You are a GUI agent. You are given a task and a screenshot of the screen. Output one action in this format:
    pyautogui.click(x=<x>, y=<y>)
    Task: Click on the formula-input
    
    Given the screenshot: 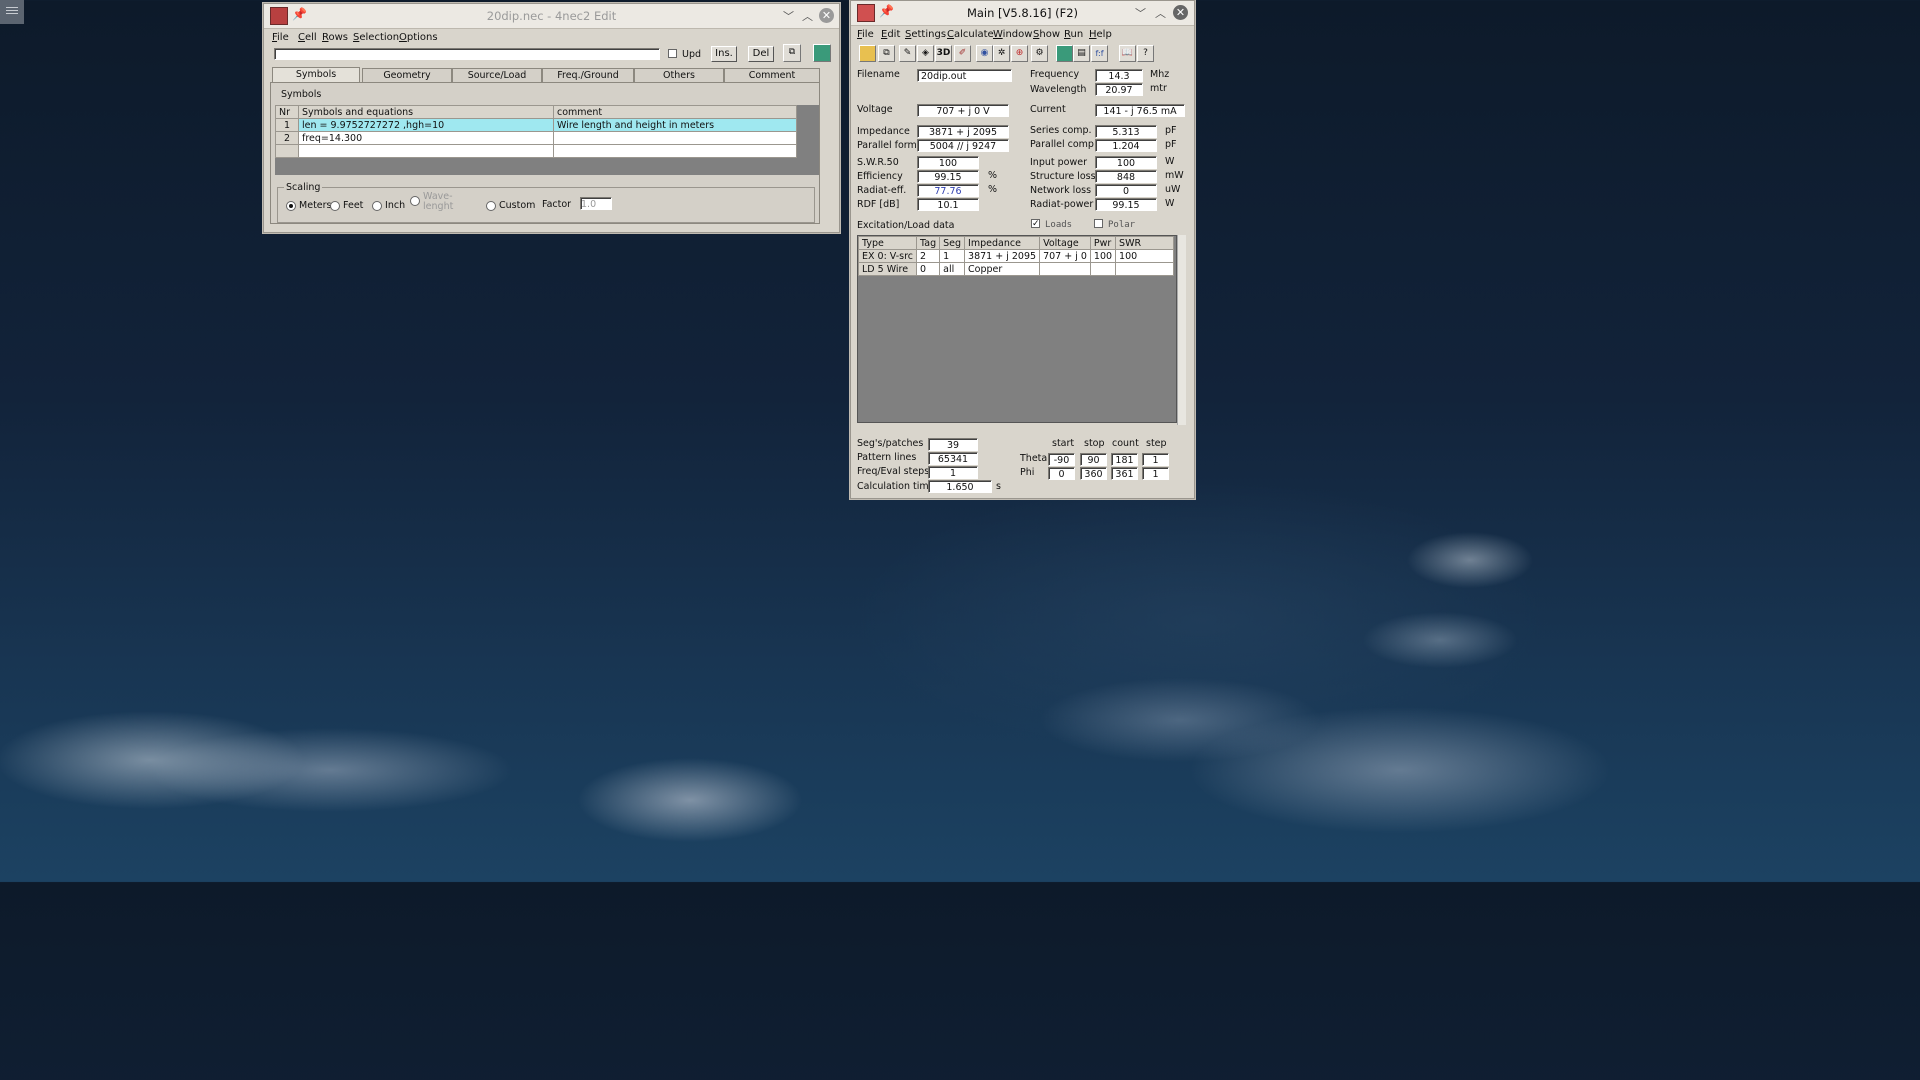 What is the action you would take?
    pyautogui.click(x=467, y=54)
    